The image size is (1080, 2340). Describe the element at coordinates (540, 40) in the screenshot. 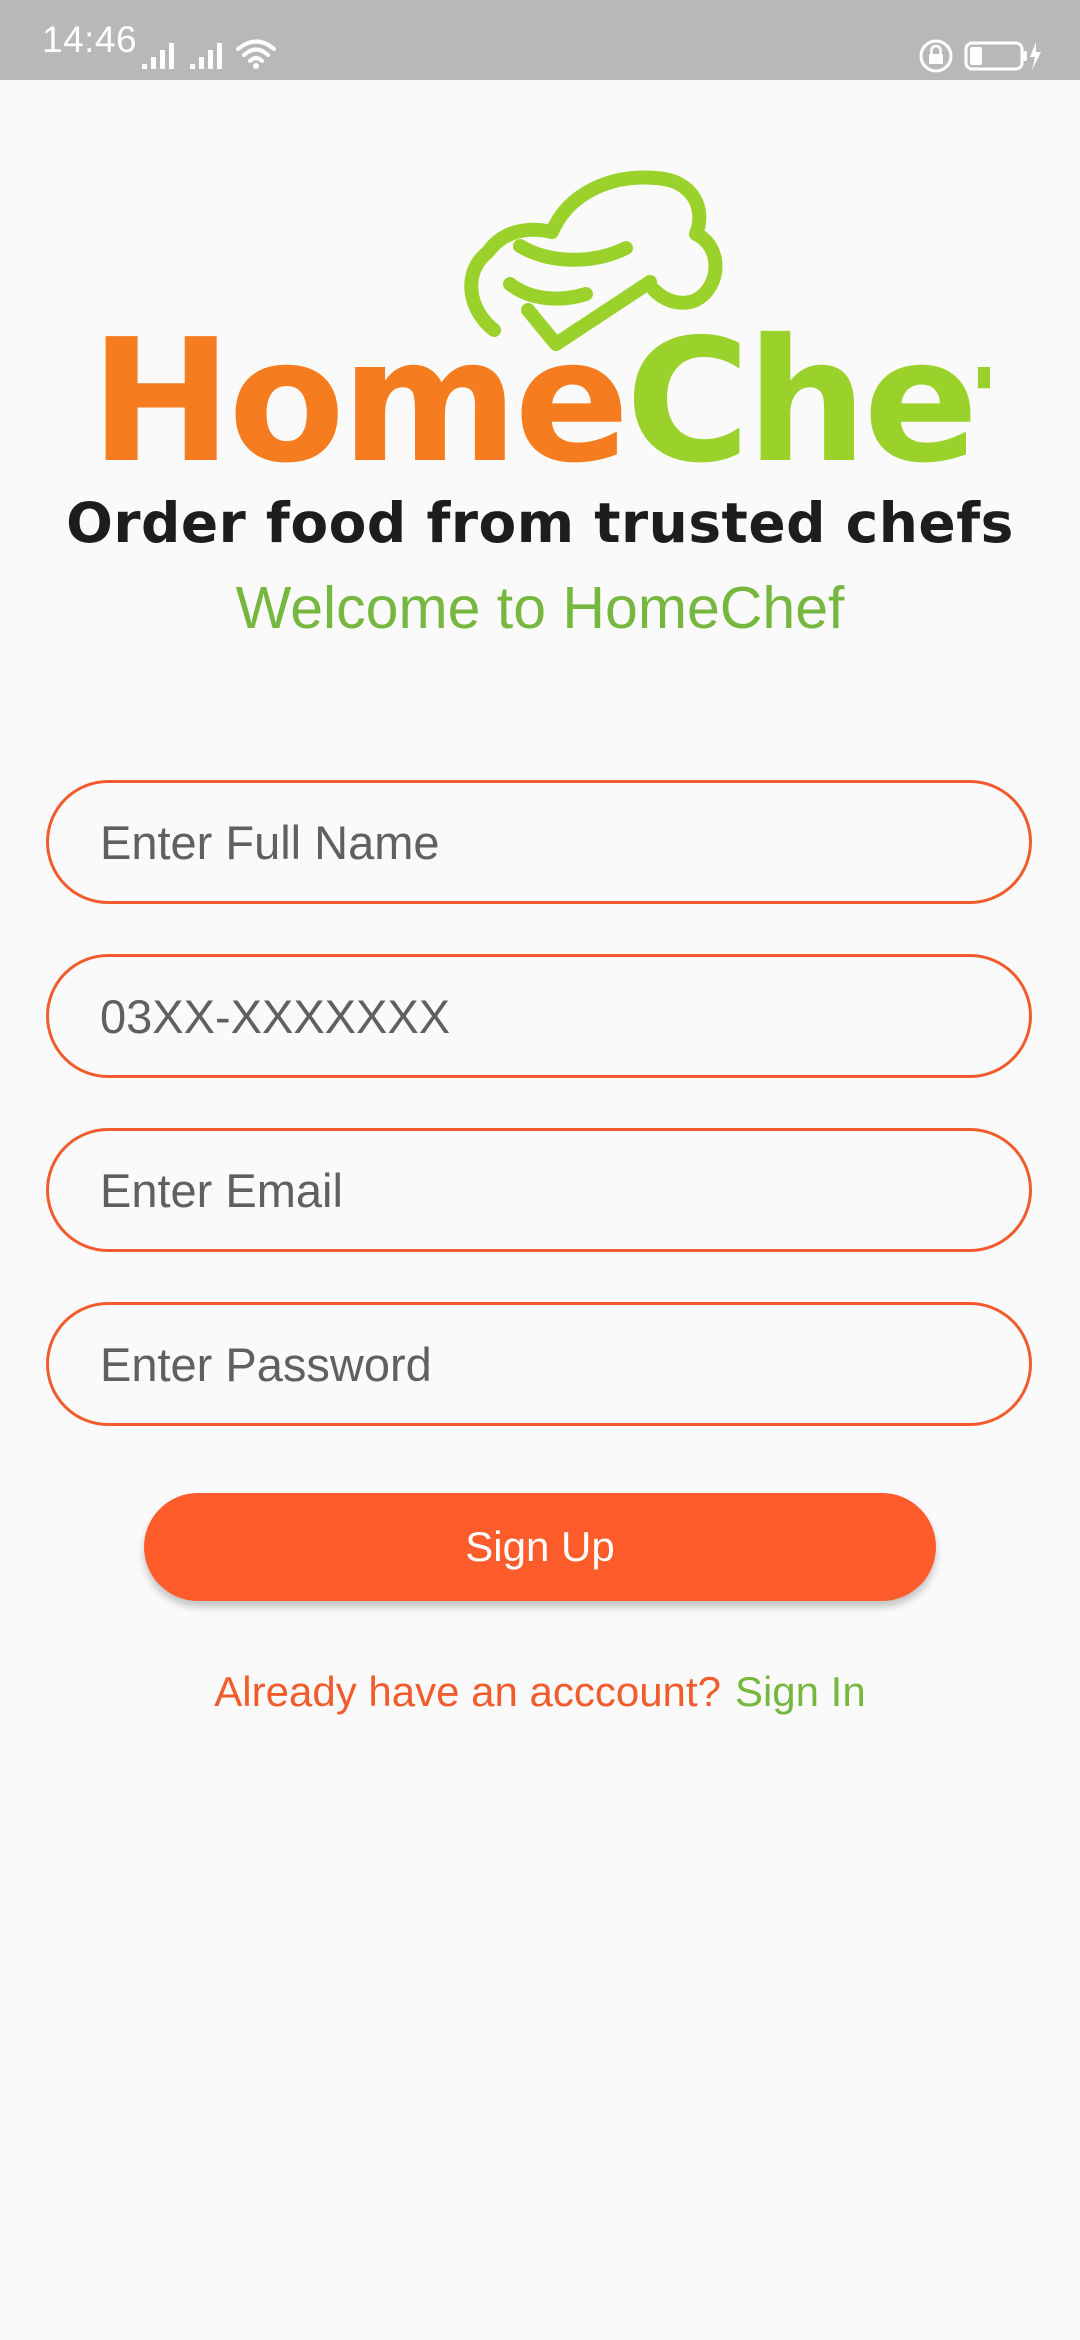

I see `status-bar: 14:46` at that location.